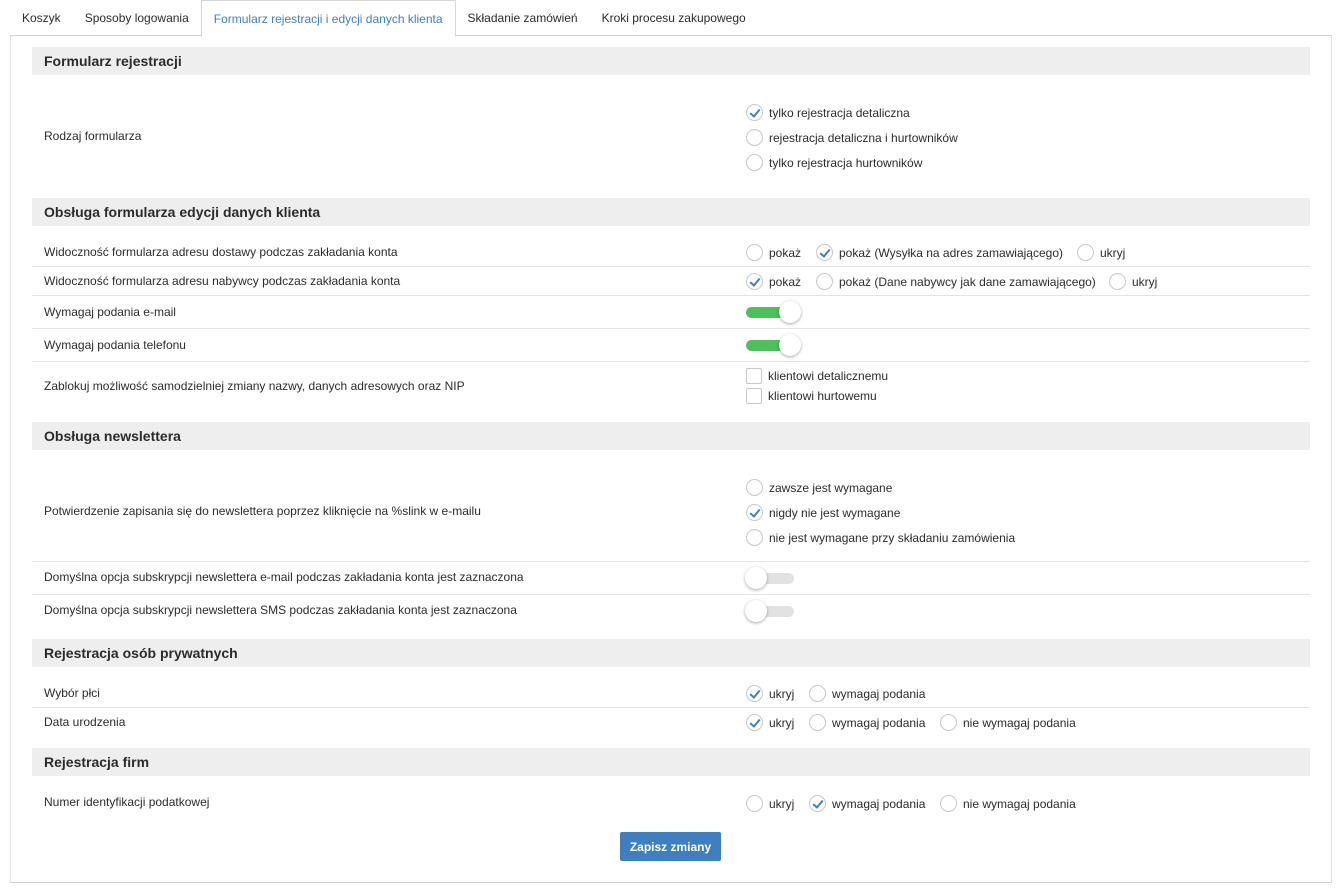 The width and height of the screenshot is (1340, 895). I want to click on birthdate-label: Data urodzenia, so click(85, 722).